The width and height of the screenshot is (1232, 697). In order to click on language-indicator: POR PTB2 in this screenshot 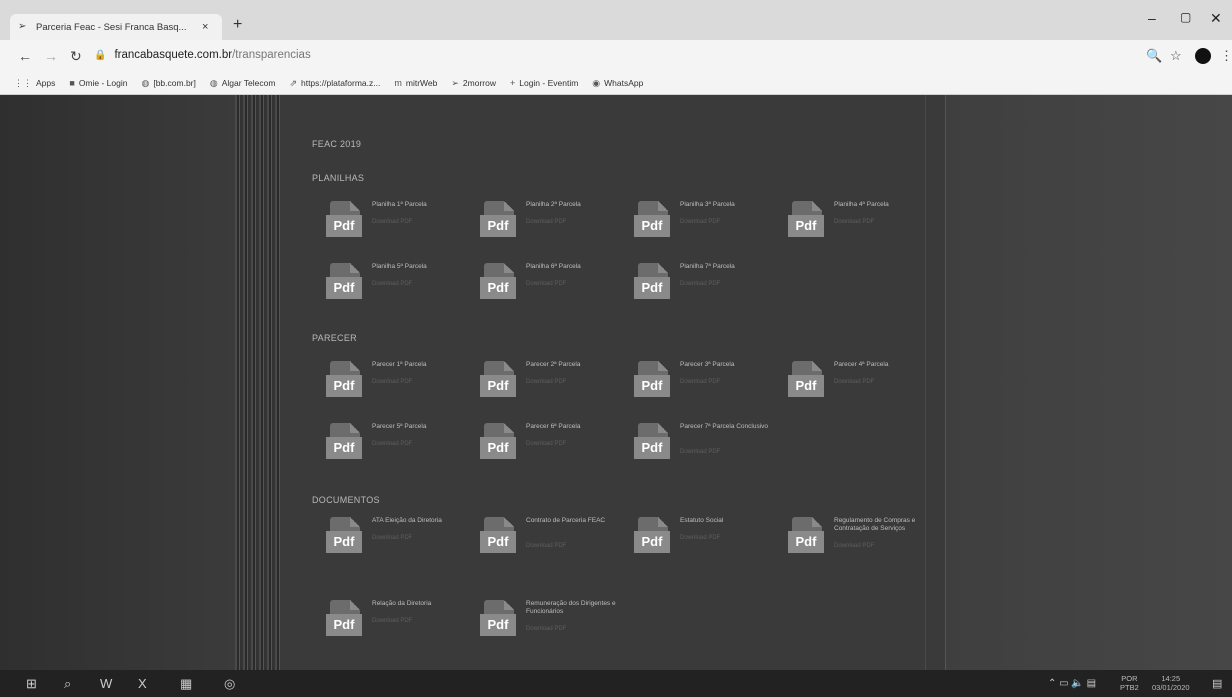, I will do `click(1129, 683)`.